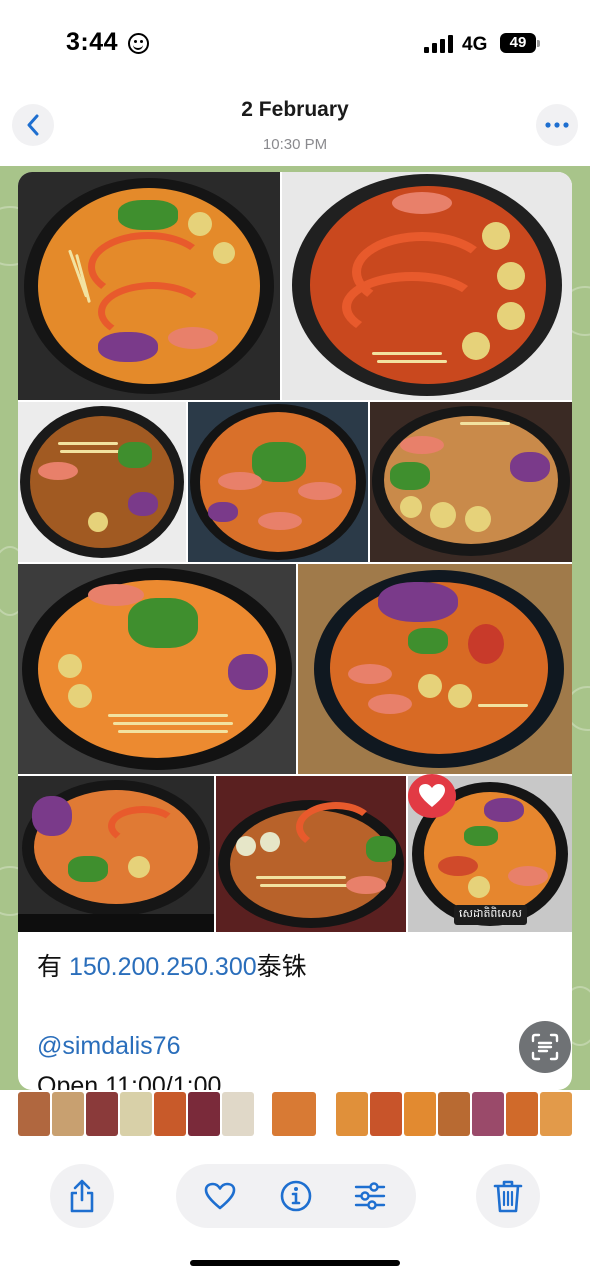  Describe the element at coordinates (439, 44) in the screenshot. I see `signal-icon` at that location.